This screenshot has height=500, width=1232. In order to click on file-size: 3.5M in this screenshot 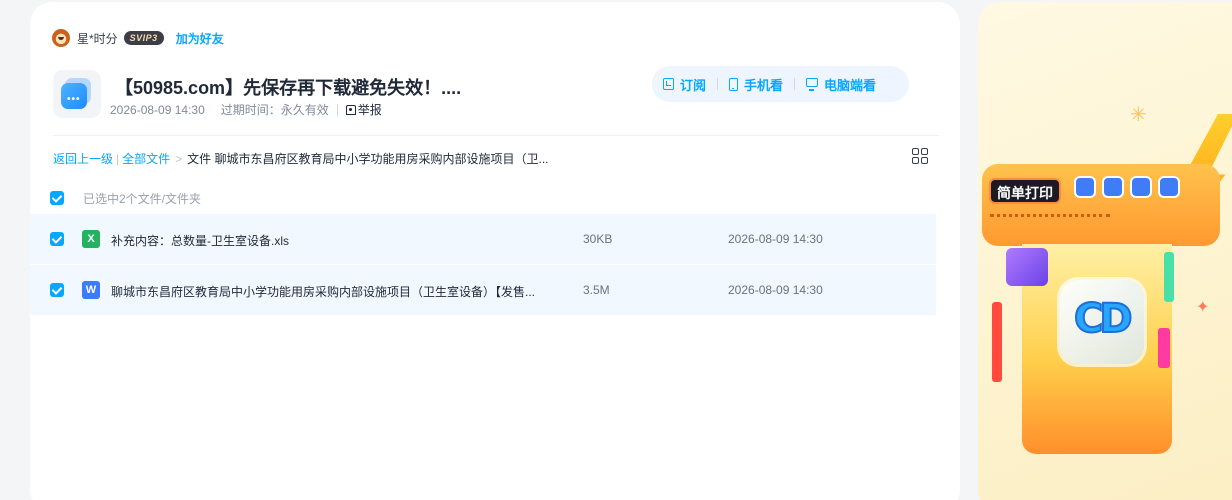, I will do `click(596, 290)`.